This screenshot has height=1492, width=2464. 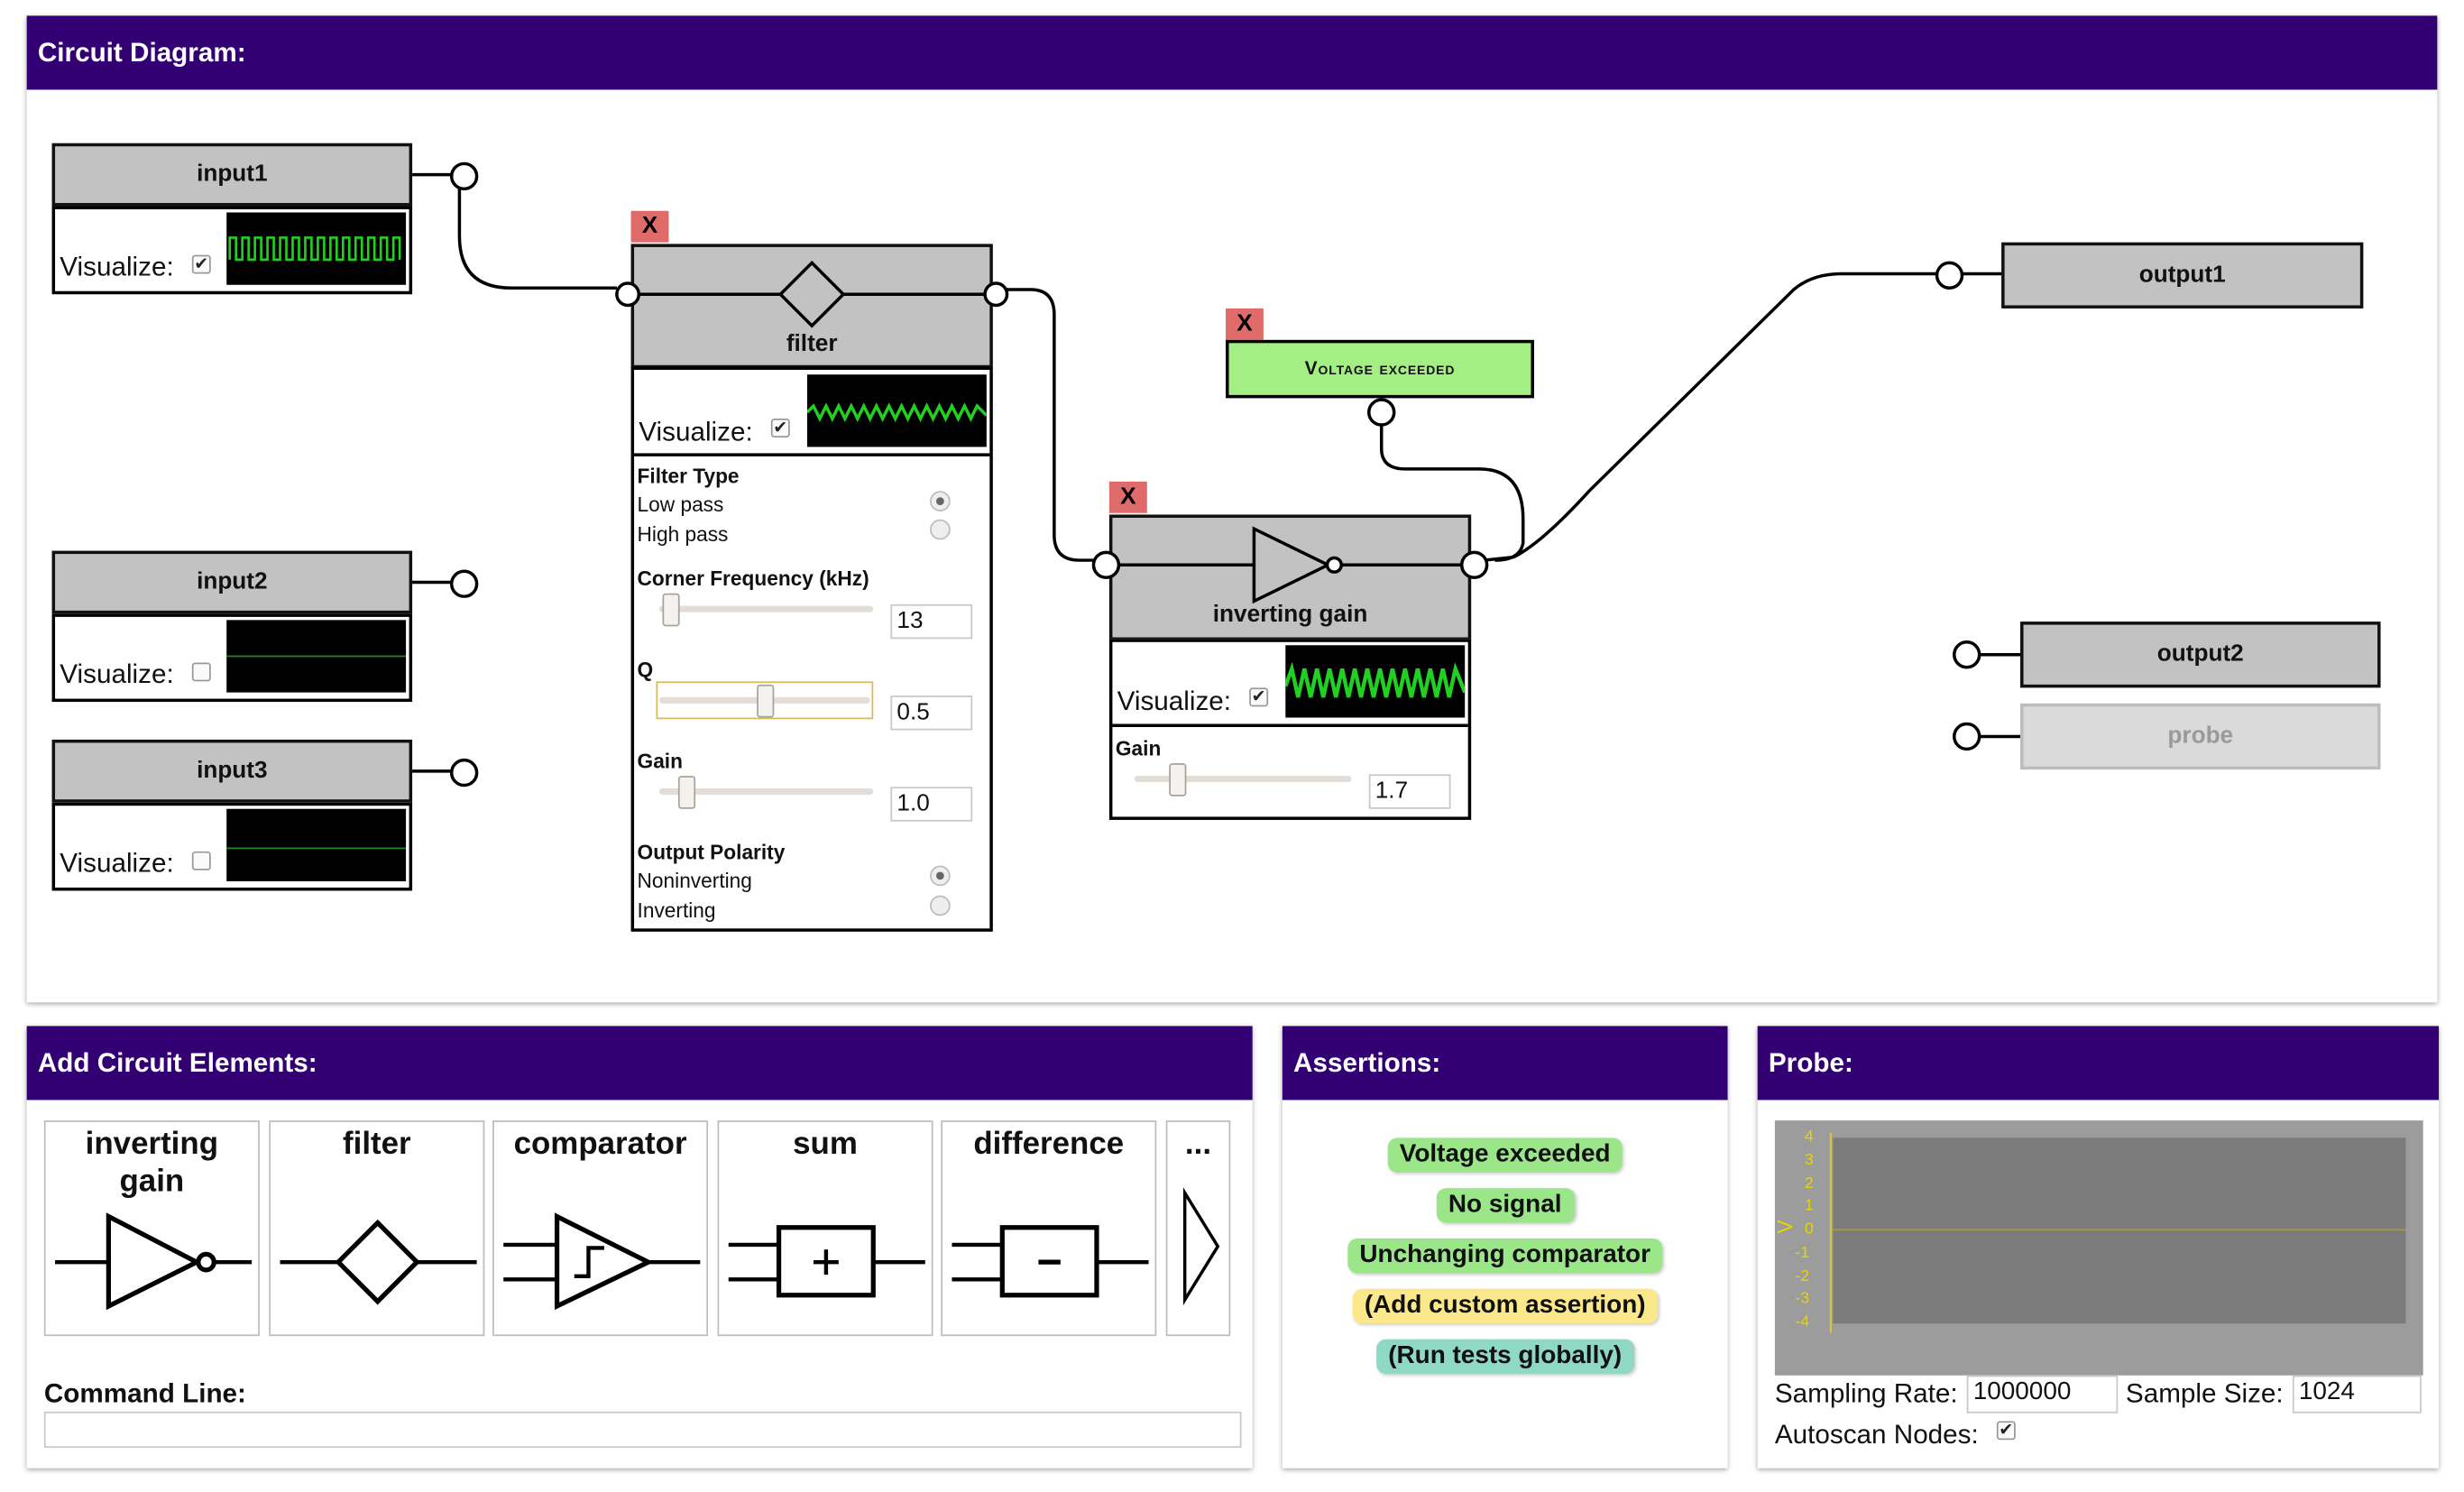 I want to click on output2-input-node, so click(x=1967, y=654).